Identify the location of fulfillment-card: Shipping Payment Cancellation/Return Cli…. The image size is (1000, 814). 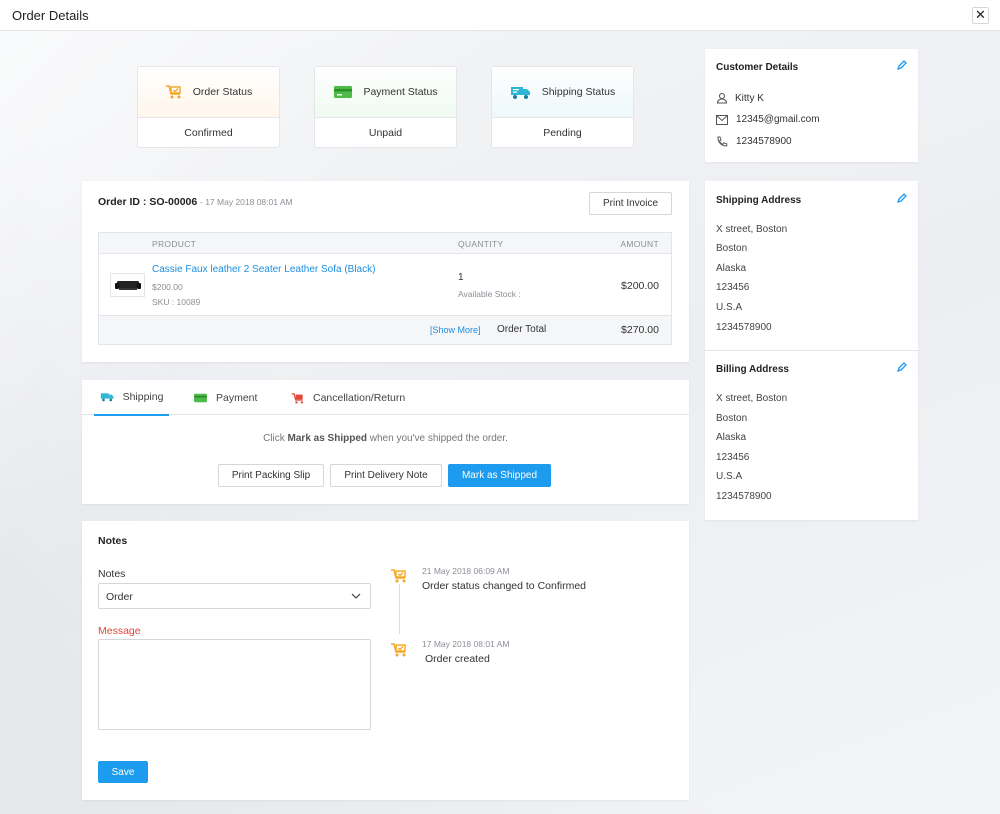
(385, 442).